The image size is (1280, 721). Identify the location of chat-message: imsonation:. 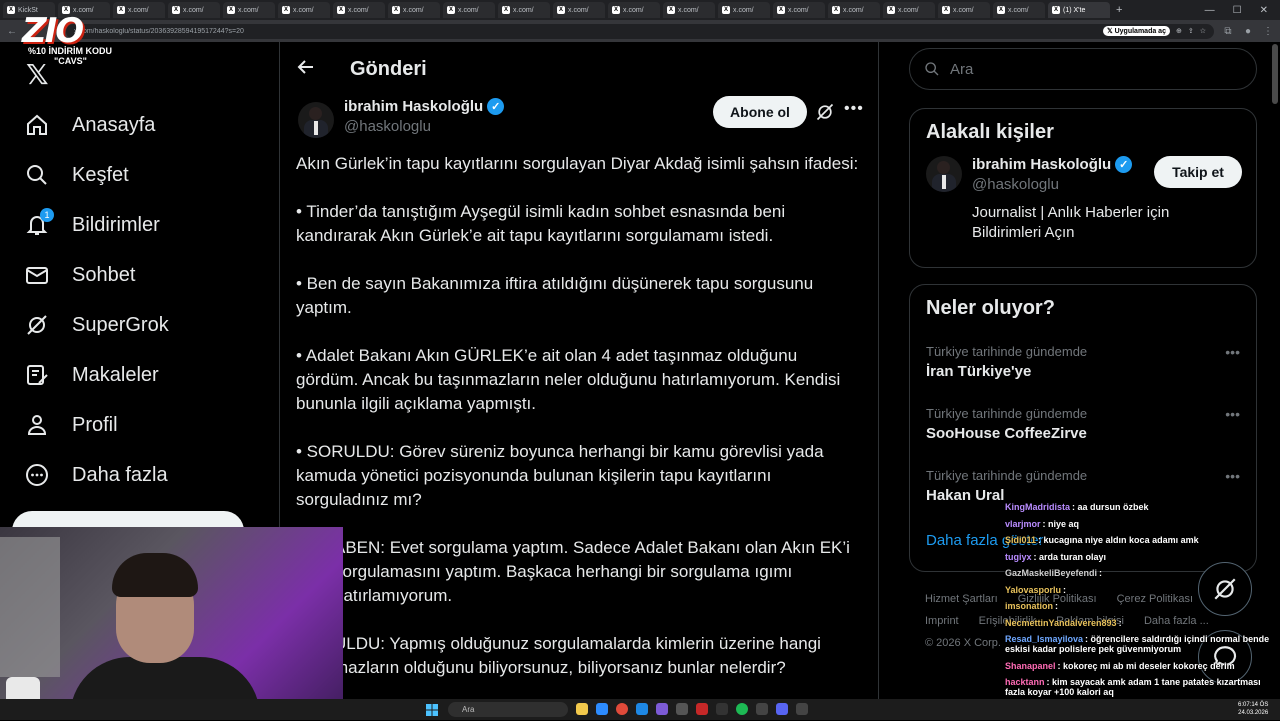
(1142, 606).